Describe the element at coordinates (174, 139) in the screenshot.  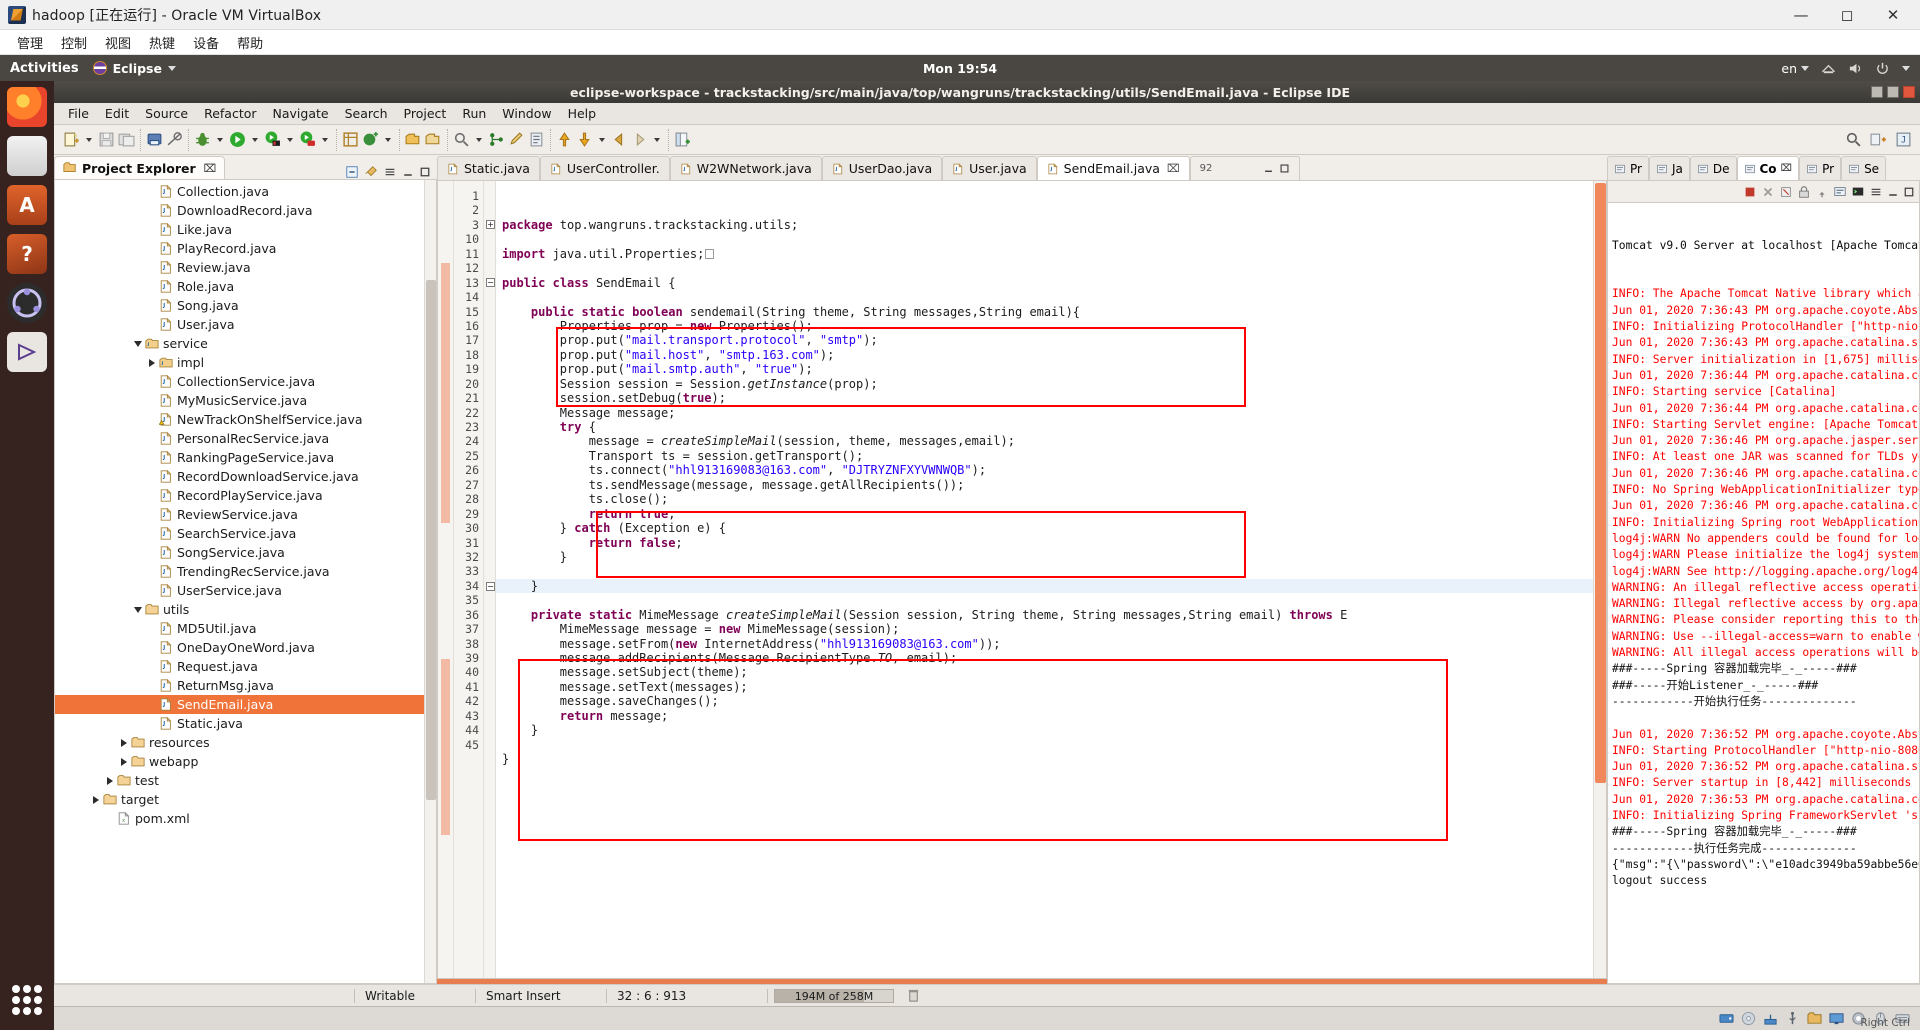
I see `toggle-breadcrumb-icon` at that location.